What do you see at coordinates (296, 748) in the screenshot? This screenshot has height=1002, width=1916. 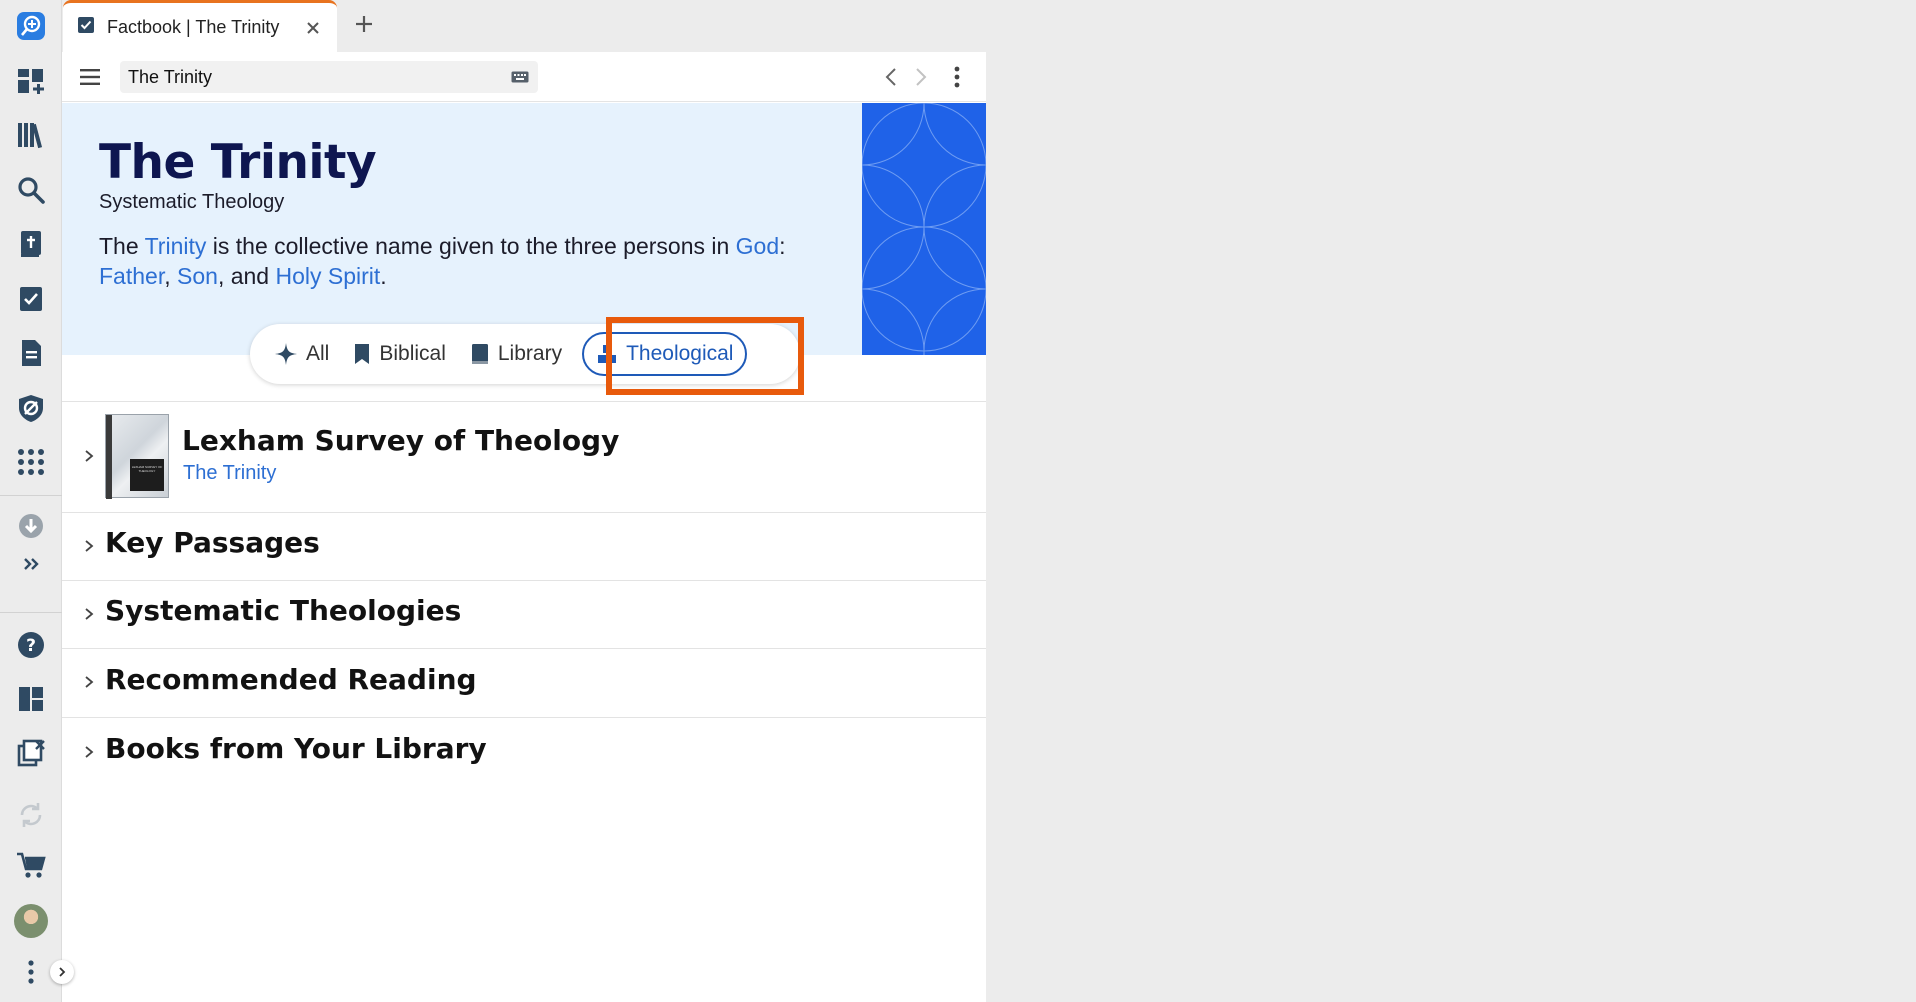 I see `section-books-from-library: Books from Your Library` at bounding box center [296, 748].